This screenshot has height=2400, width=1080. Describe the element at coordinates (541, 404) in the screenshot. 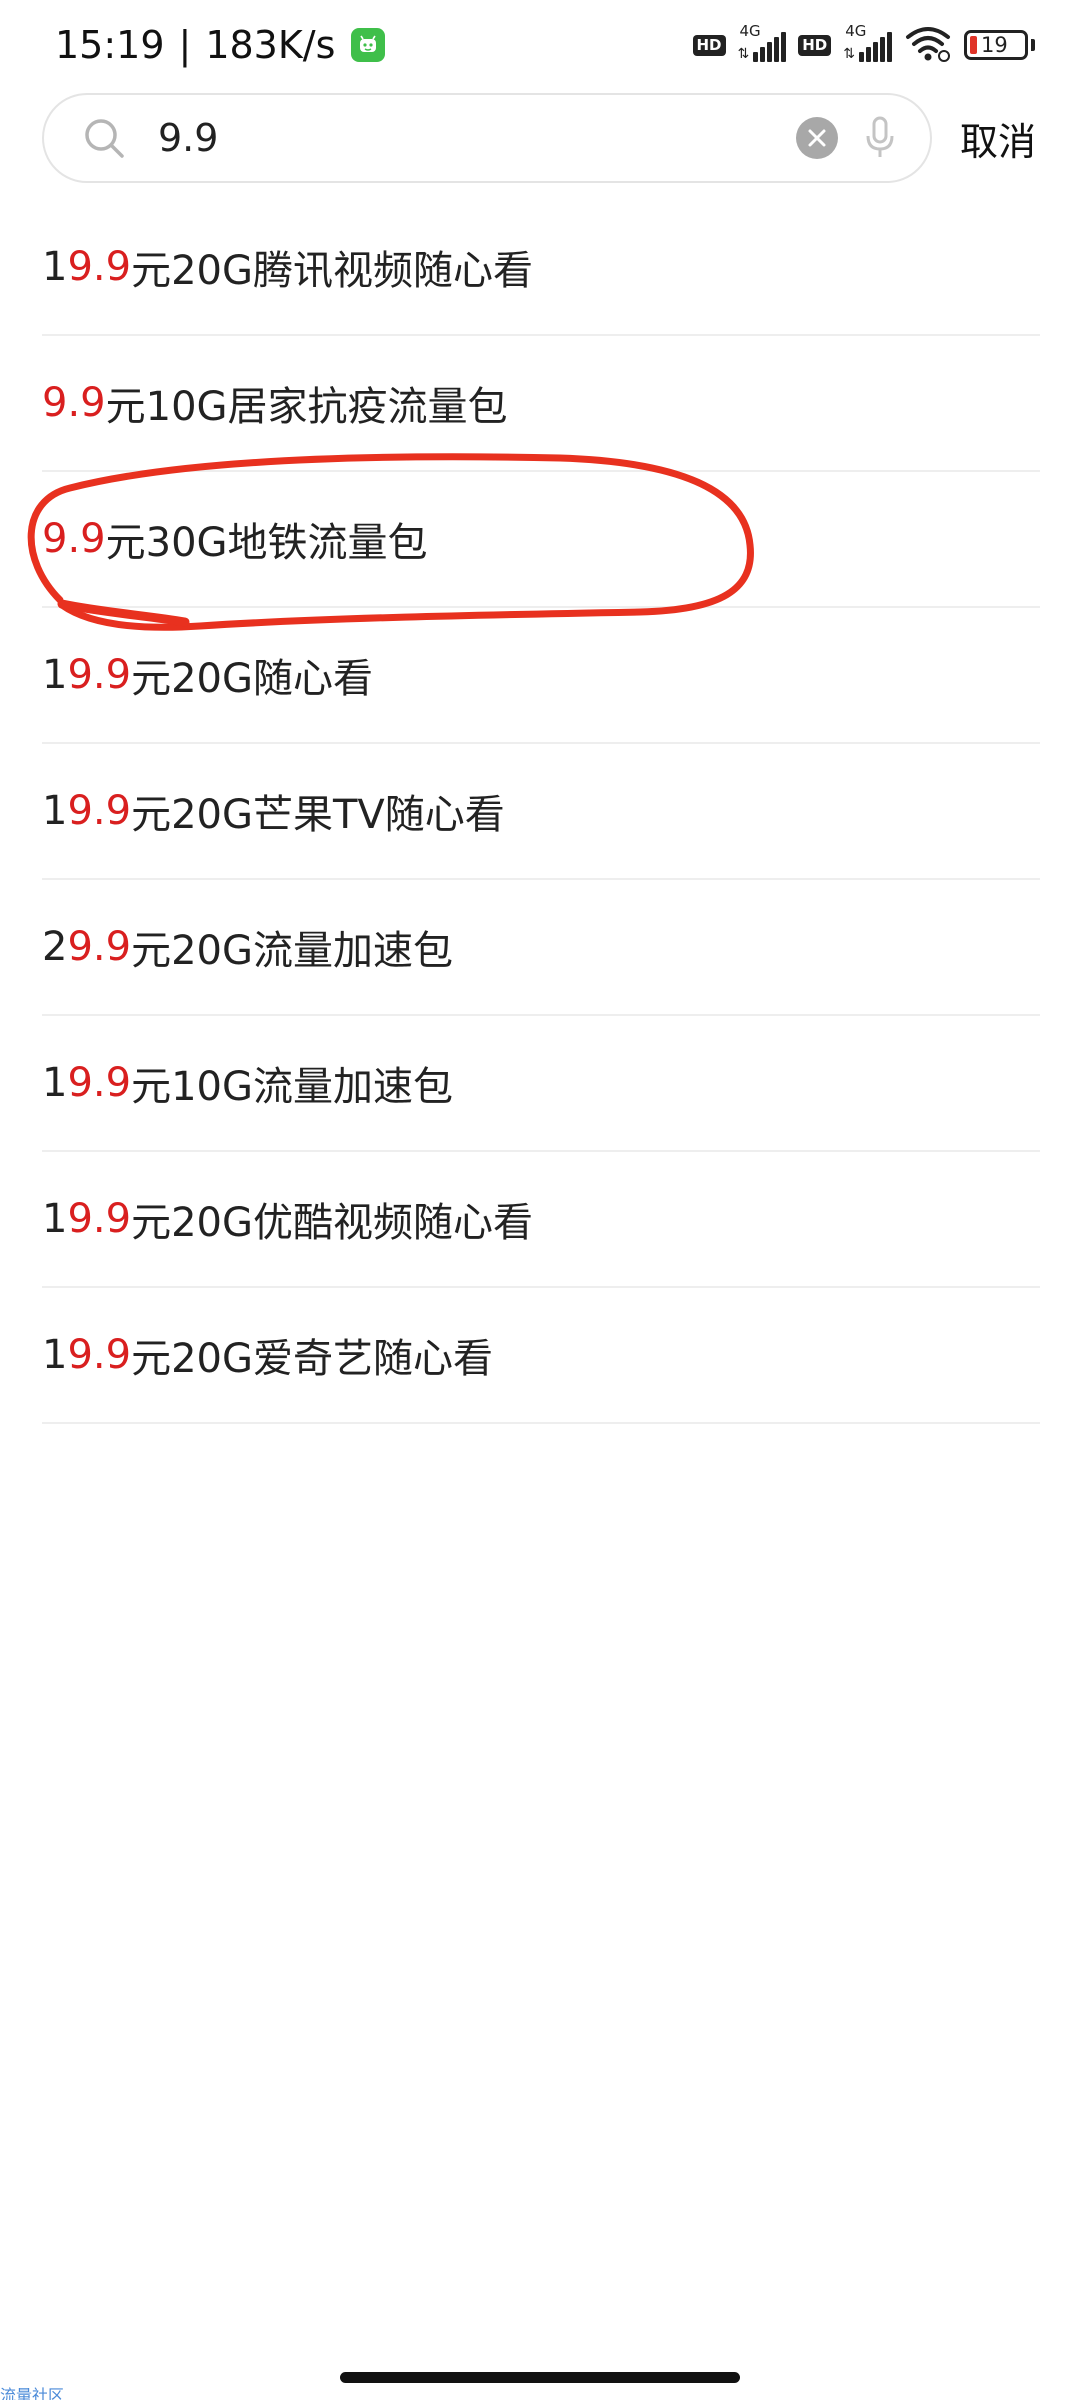

I see `result-item: 9.9 元10G居家抗疫流量包` at that location.